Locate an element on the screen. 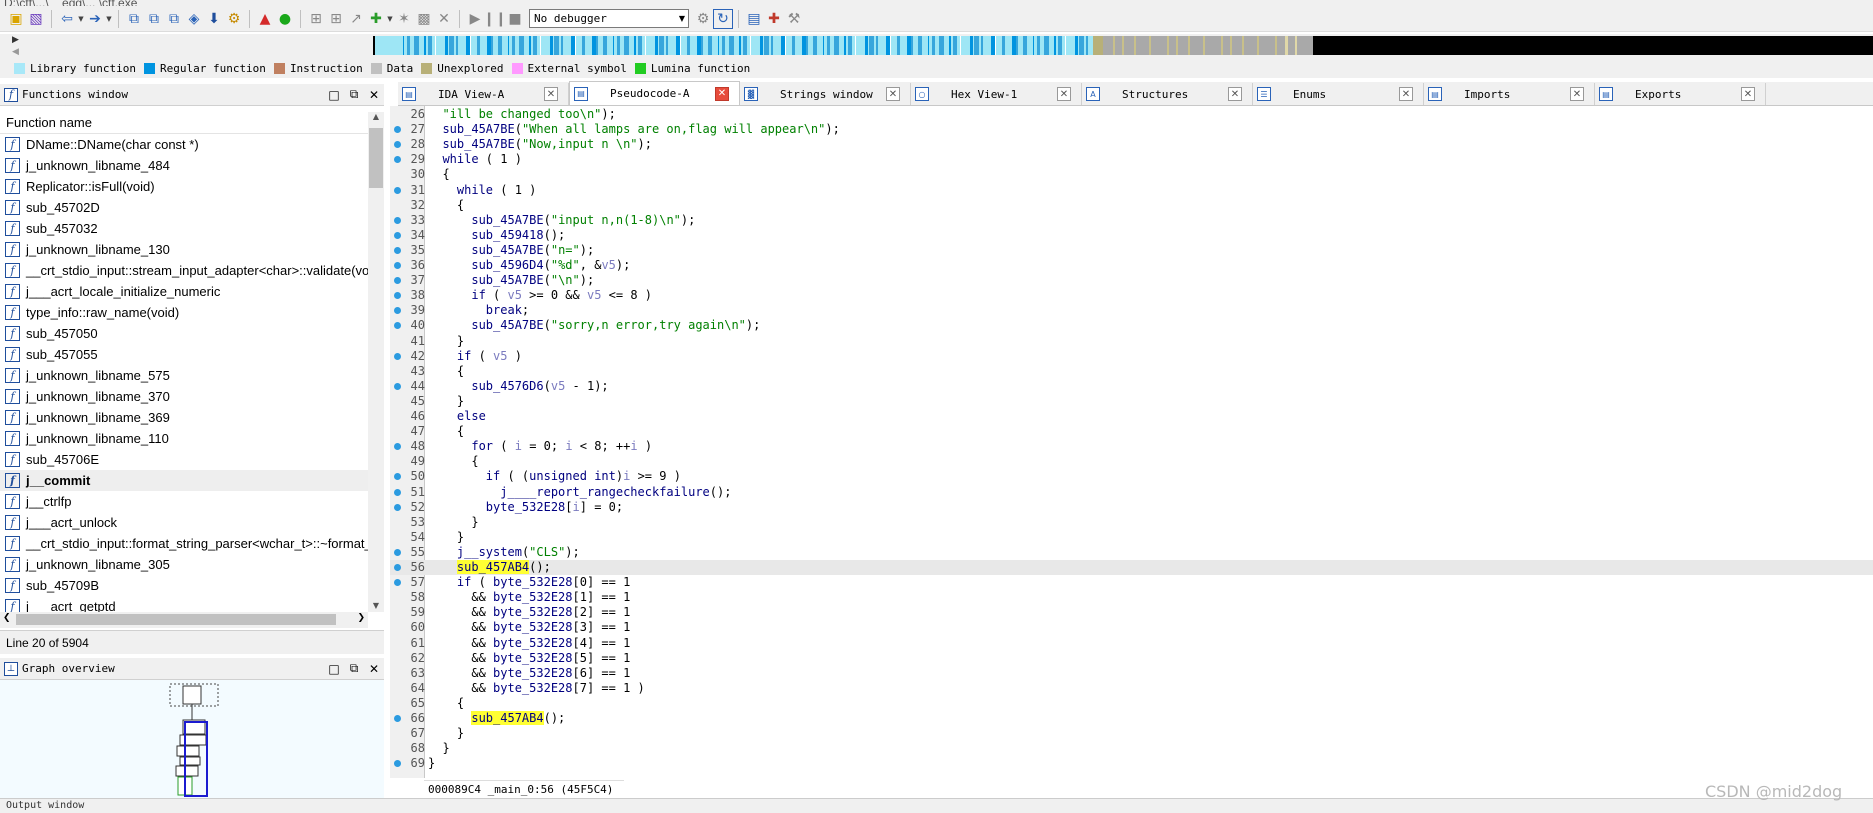 The height and width of the screenshot is (813, 1873). code-line: 36 sub_4596D4("%d", &v5); is located at coordinates (1131, 265).